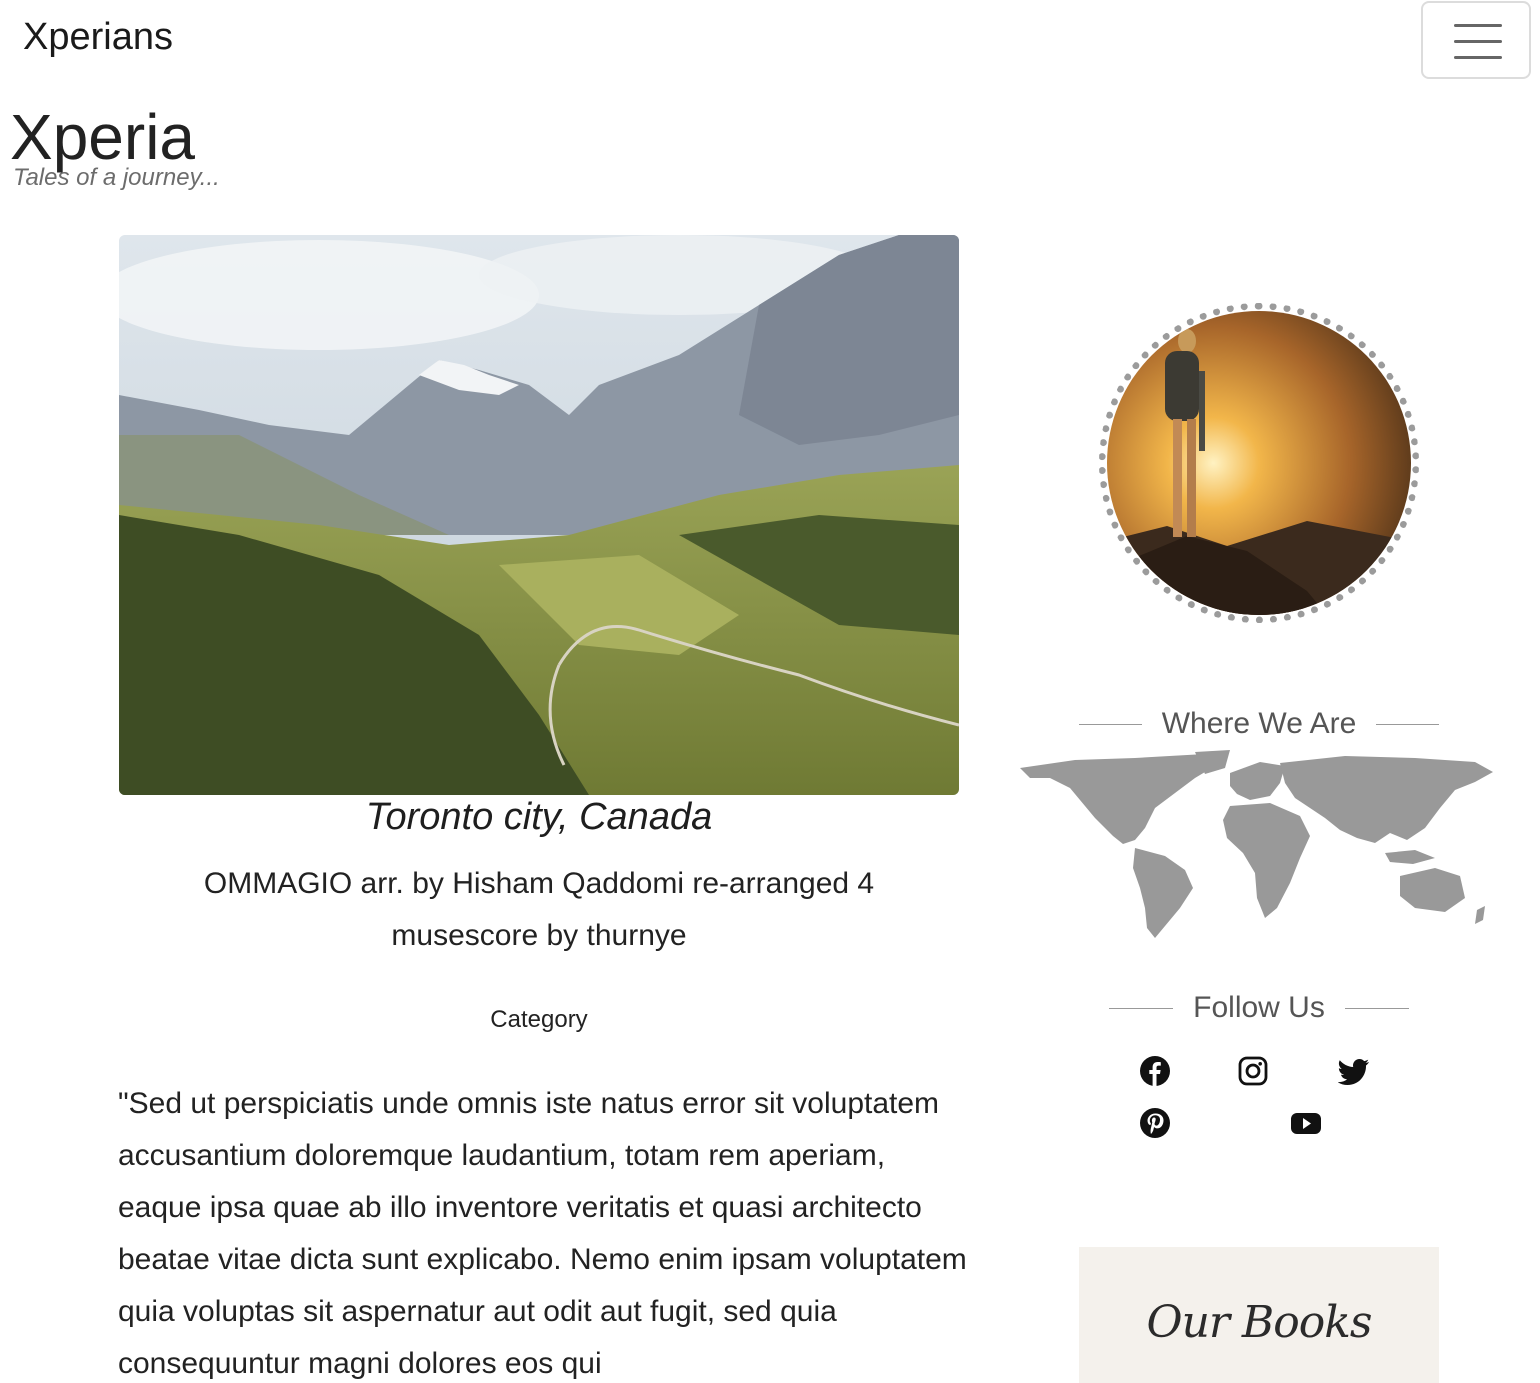 This screenshot has width=1540, height=1383. I want to click on twitter-icon, so click(1353, 1072).